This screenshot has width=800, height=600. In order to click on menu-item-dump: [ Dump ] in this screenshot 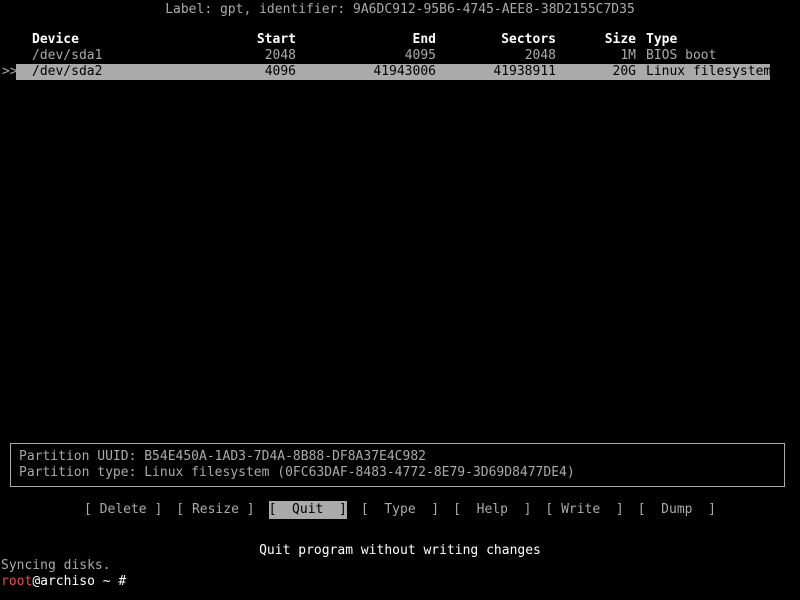, I will do `click(677, 510)`.